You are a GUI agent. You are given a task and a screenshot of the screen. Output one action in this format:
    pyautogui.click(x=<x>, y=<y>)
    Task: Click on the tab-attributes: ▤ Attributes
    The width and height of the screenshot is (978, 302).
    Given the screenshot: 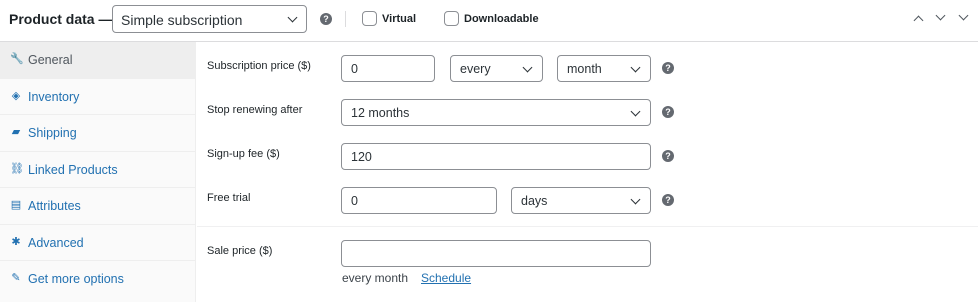 What is the action you would take?
    pyautogui.click(x=98, y=206)
    